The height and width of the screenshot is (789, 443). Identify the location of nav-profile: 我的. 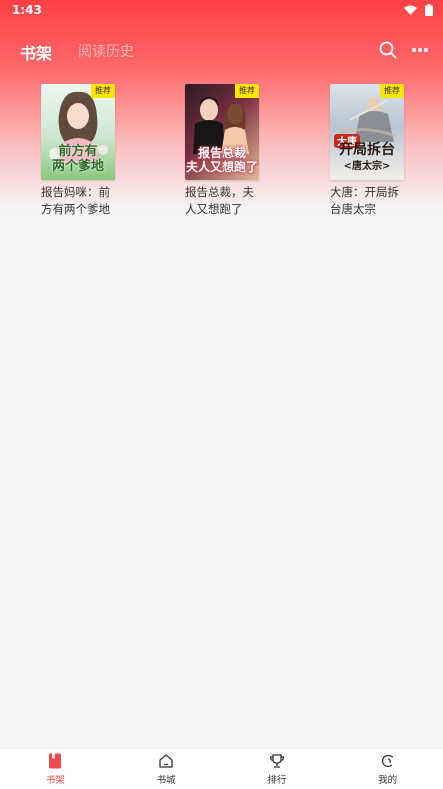
(387, 769).